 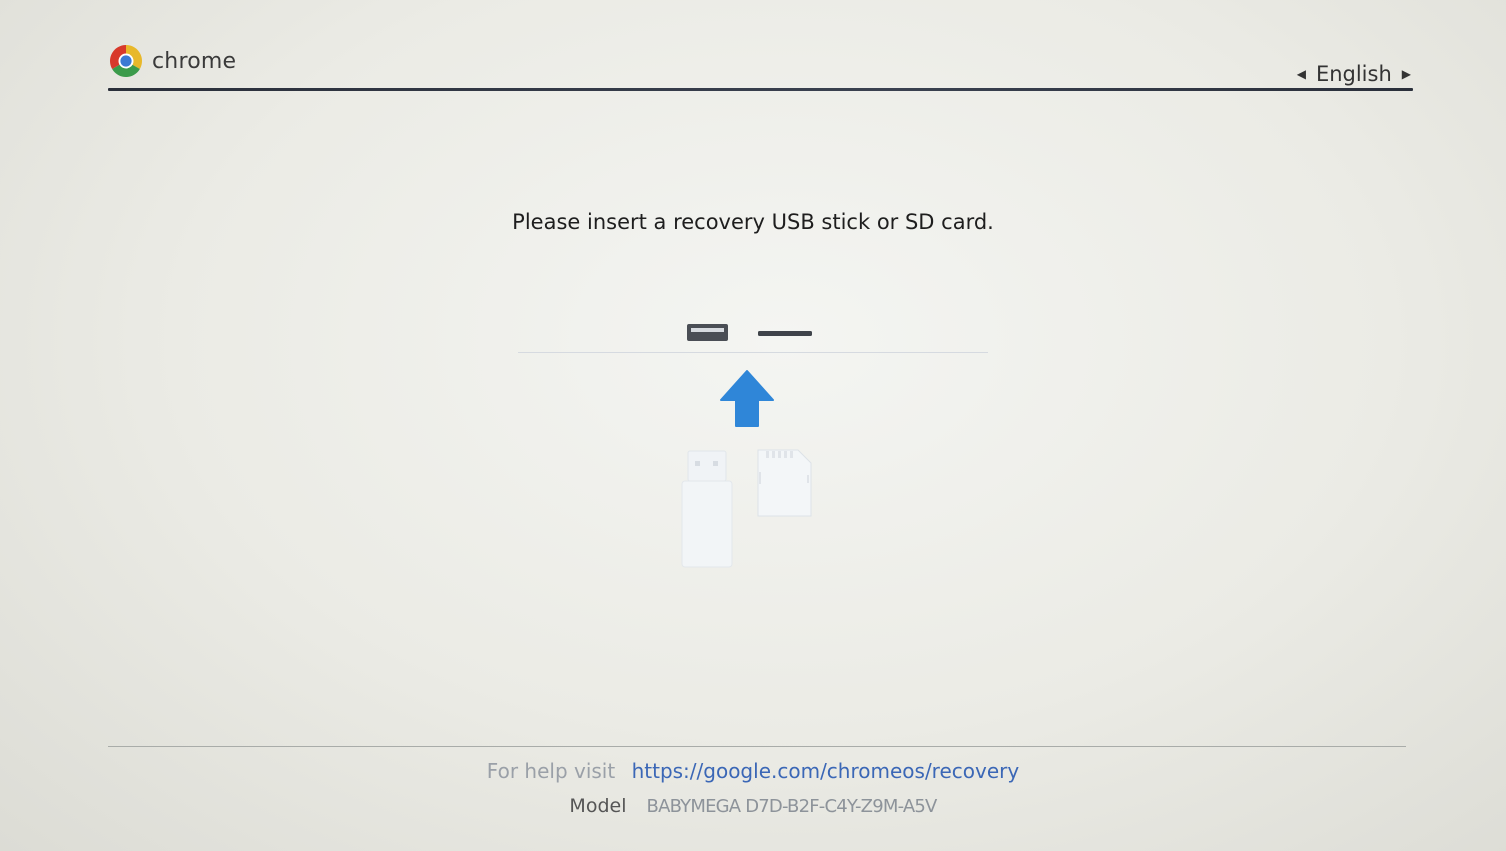 What do you see at coordinates (707, 509) in the screenshot?
I see `usb-stick-icon` at bounding box center [707, 509].